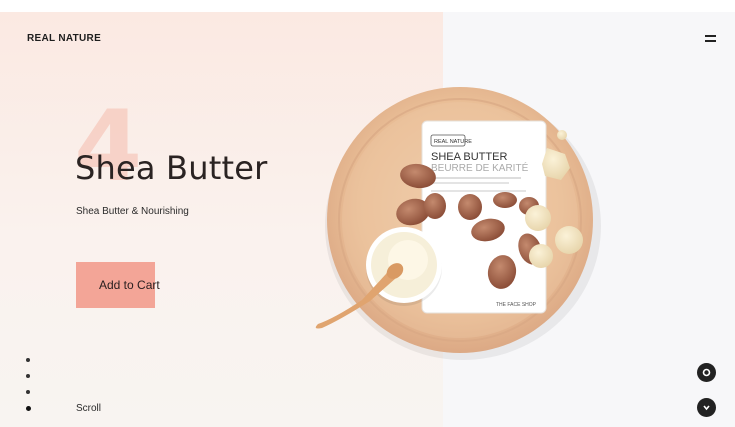  I want to click on circle-button, so click(706, 372).